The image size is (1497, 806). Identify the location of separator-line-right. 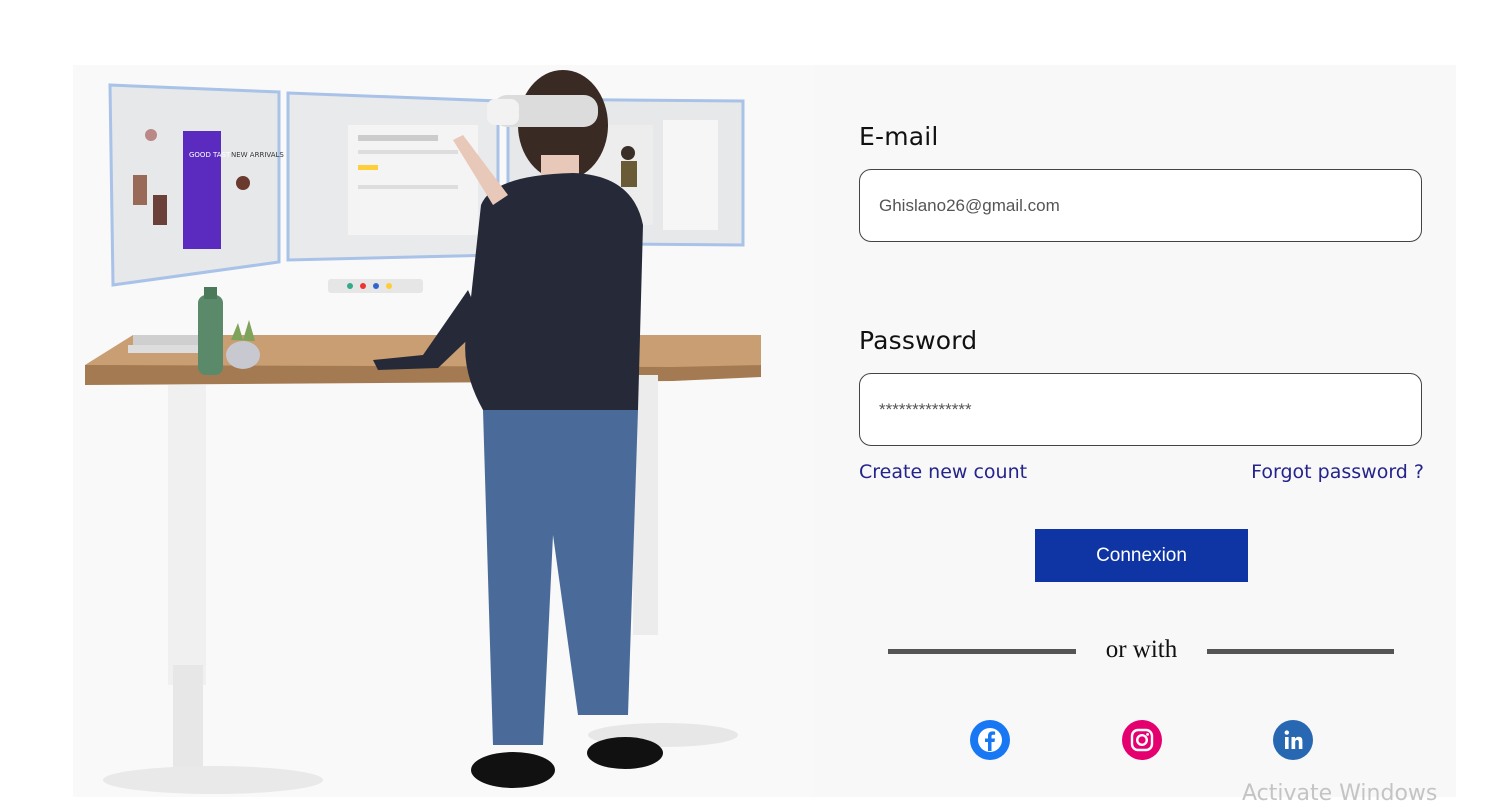
(1300, 651).